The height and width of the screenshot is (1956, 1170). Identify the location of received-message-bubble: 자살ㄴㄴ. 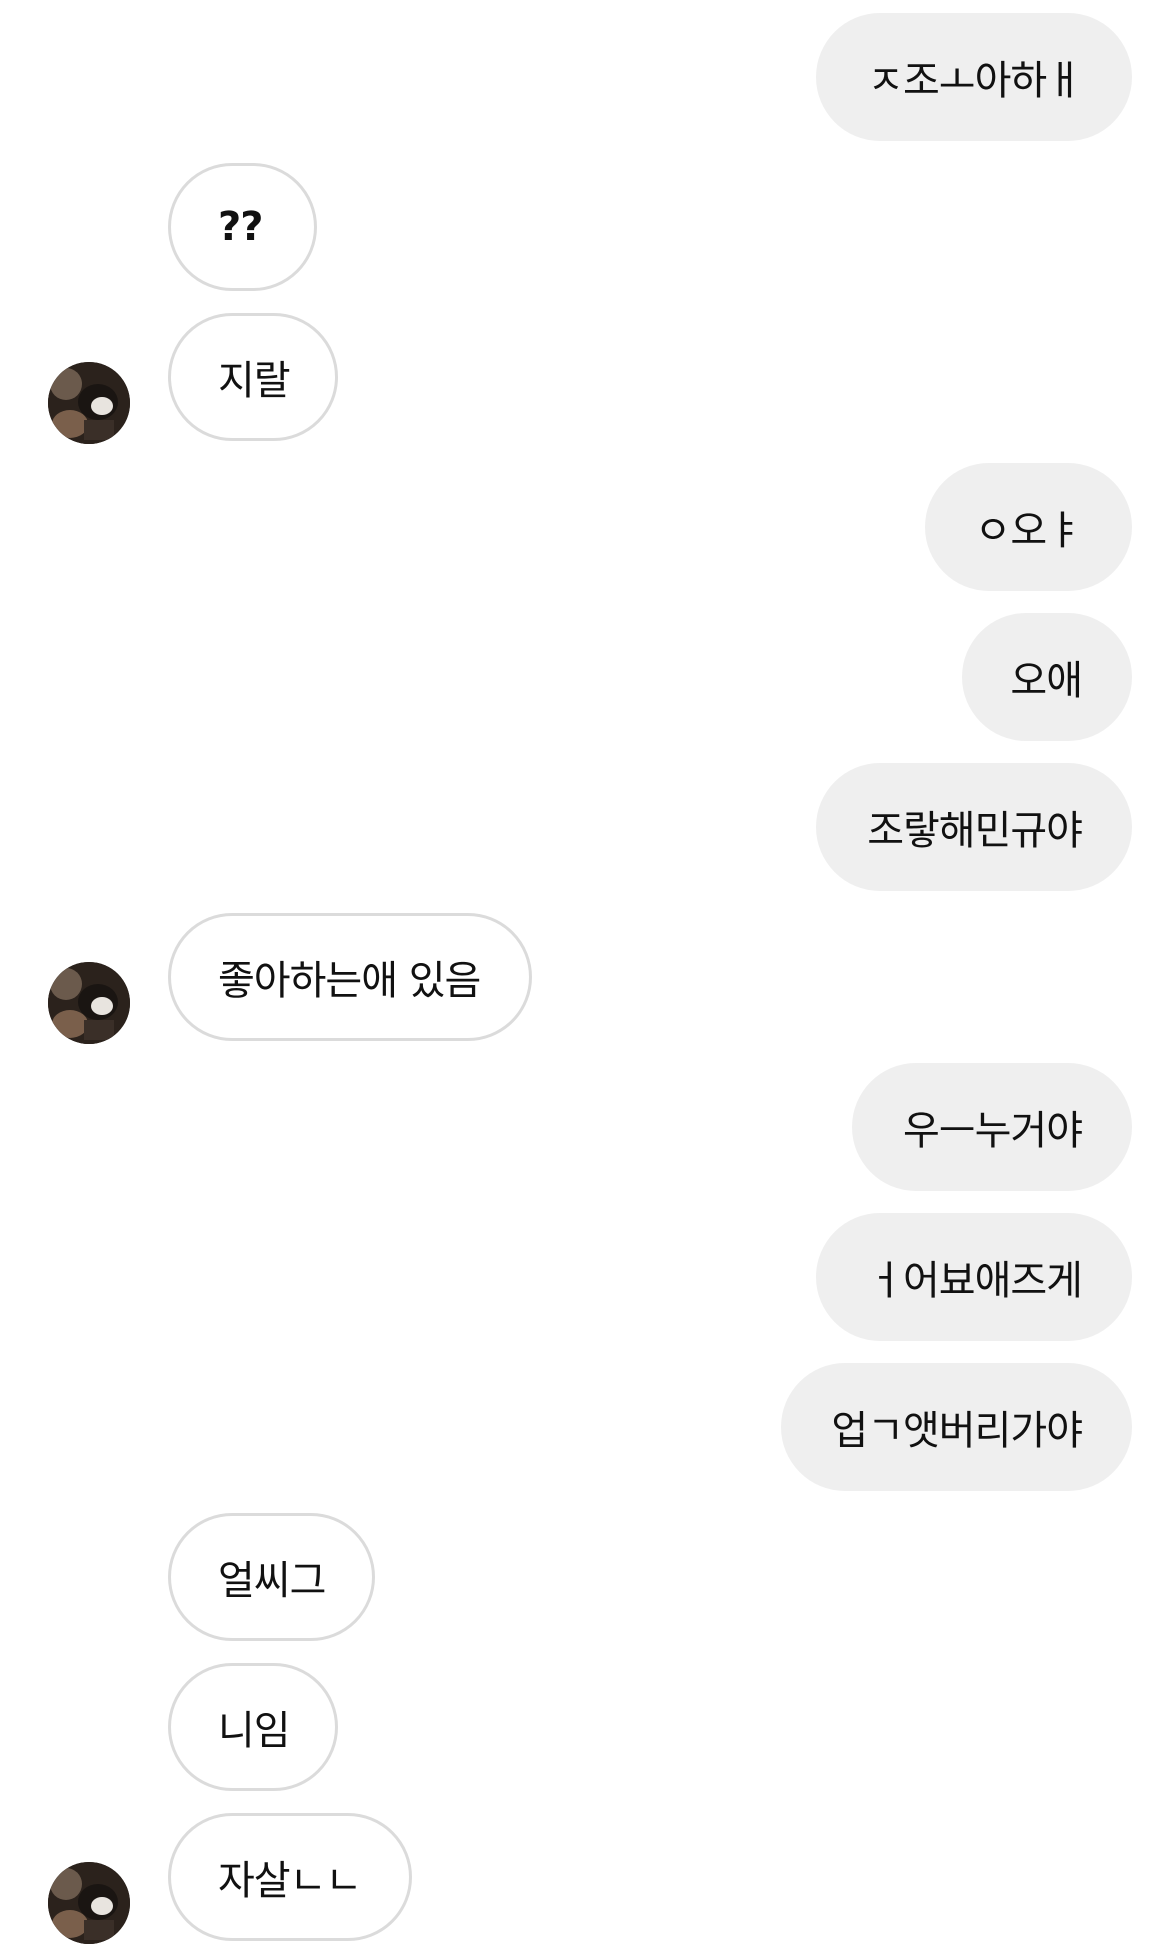
(290, 1877).